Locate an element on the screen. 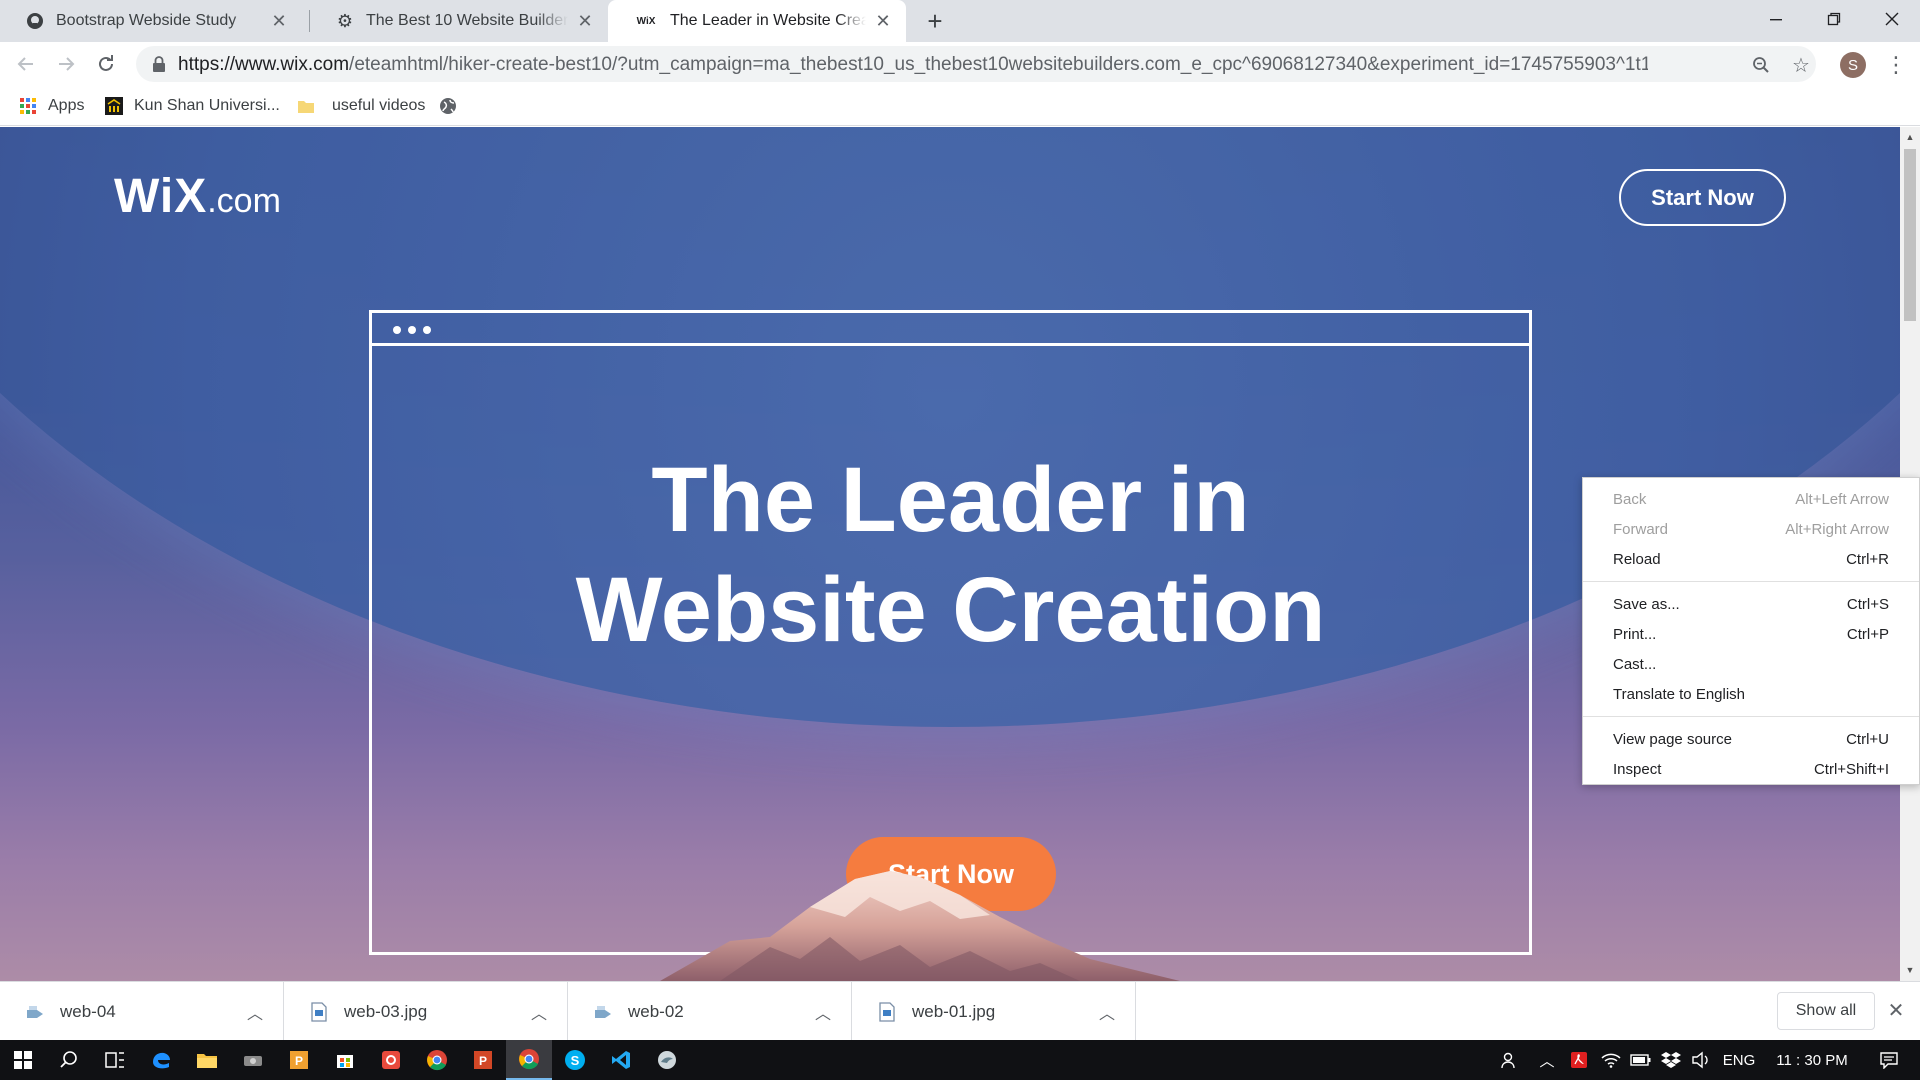 Image resolution: width=1920 pixels, height=1080 pixels. search-icon is located at coordinates (69, 1060).